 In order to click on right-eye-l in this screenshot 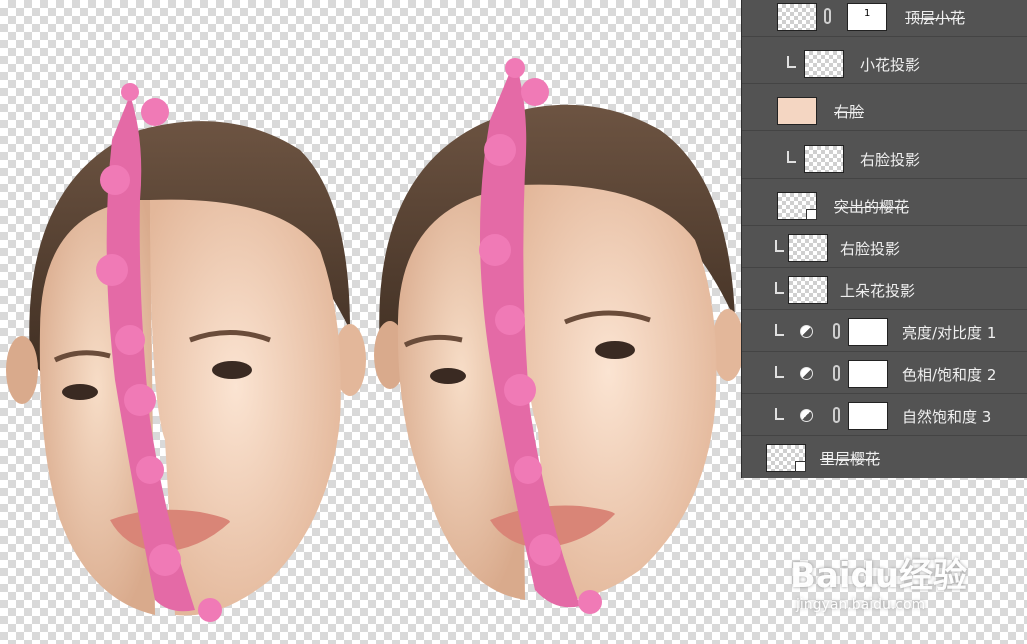, I will do `click(448, 376)`.